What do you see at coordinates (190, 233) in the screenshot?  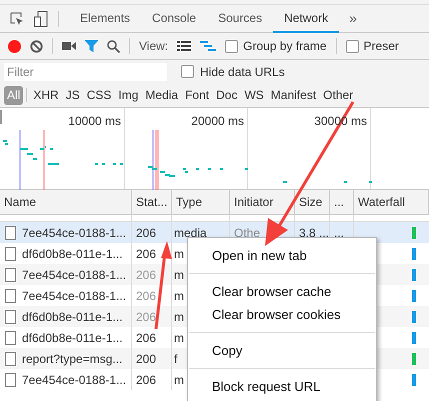 I see `resource-type: media` at bounding box center [190, 233].